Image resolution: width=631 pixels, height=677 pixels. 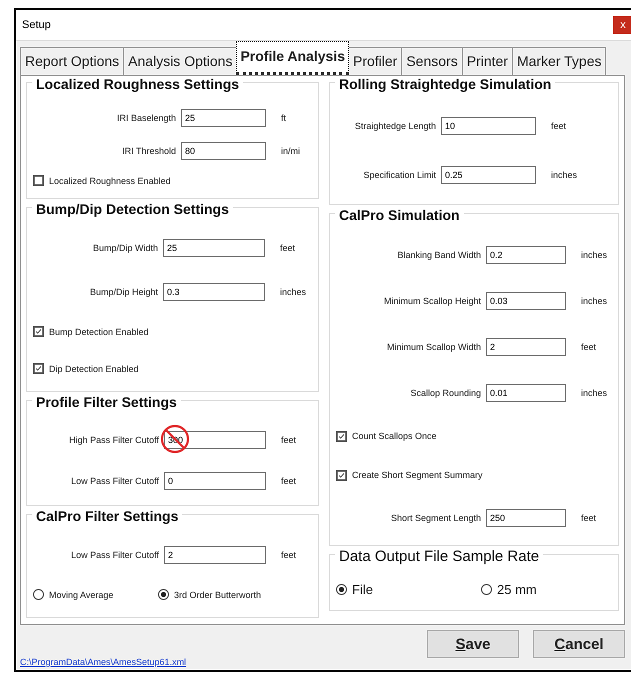 I want to click on dialog-button: Cancel, so click(x=579, y=644).